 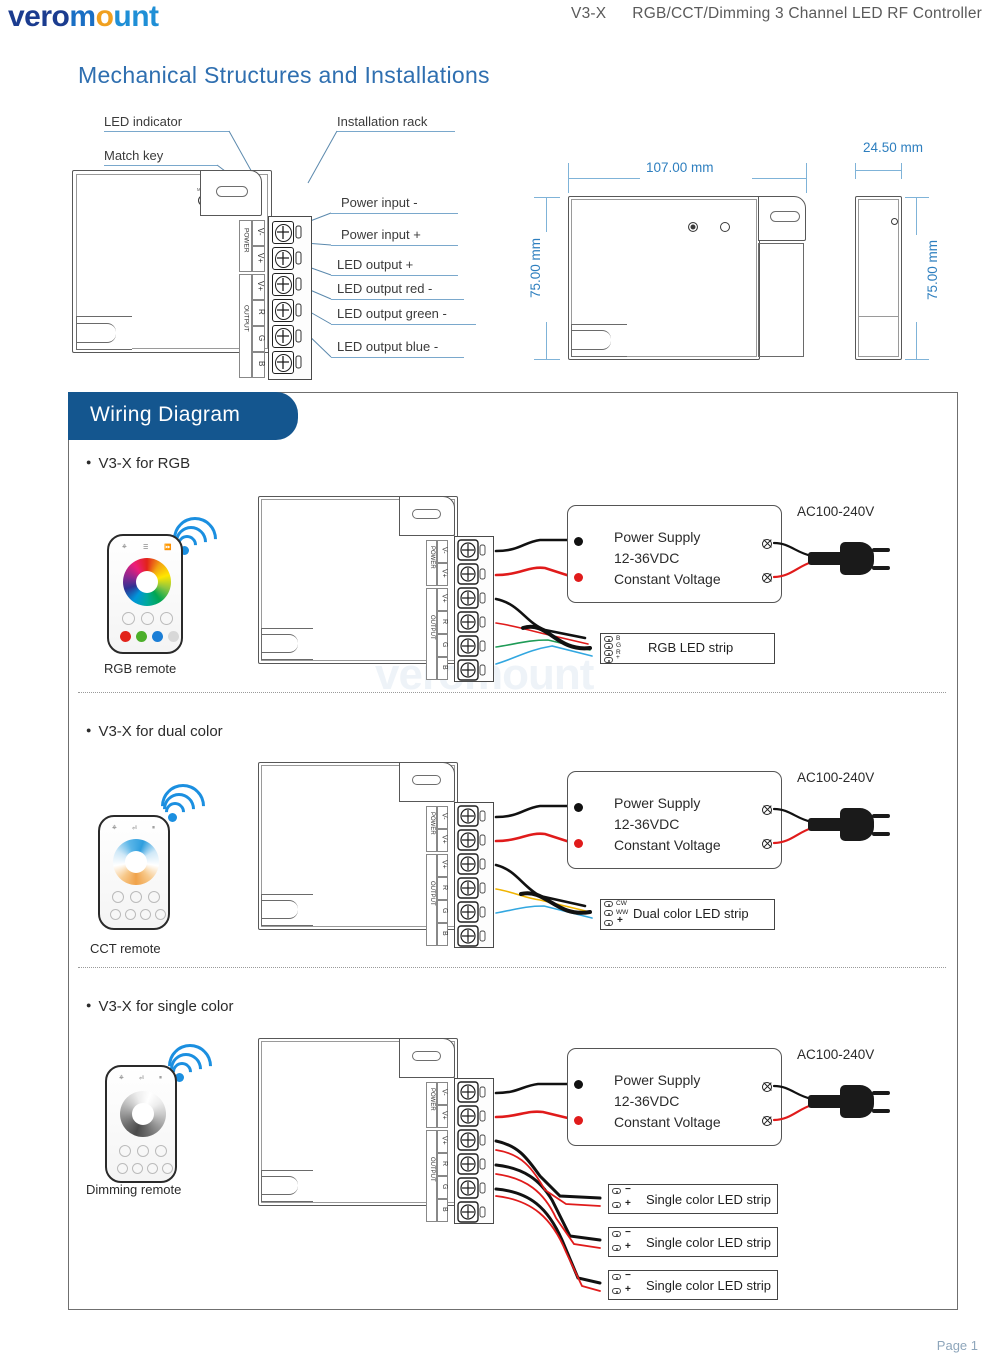 I want to click on remote-preset-red, so click(x=125, y=636).